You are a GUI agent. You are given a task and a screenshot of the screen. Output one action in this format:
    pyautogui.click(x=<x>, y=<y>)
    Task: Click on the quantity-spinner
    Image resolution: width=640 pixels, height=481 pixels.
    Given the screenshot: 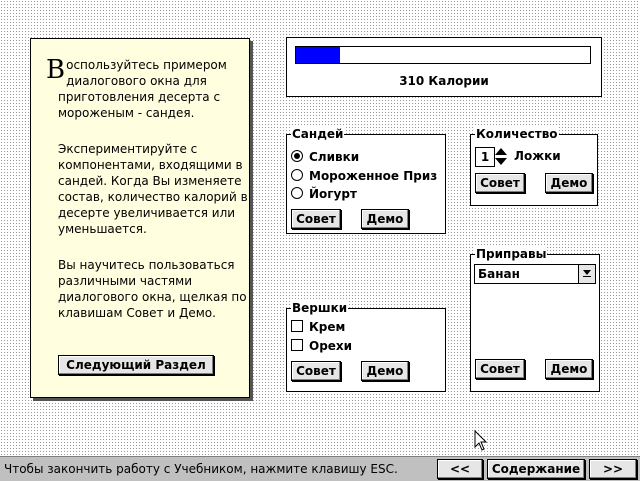 What is the action you would take?
    pyautogui.click(x=501, y=156)
    